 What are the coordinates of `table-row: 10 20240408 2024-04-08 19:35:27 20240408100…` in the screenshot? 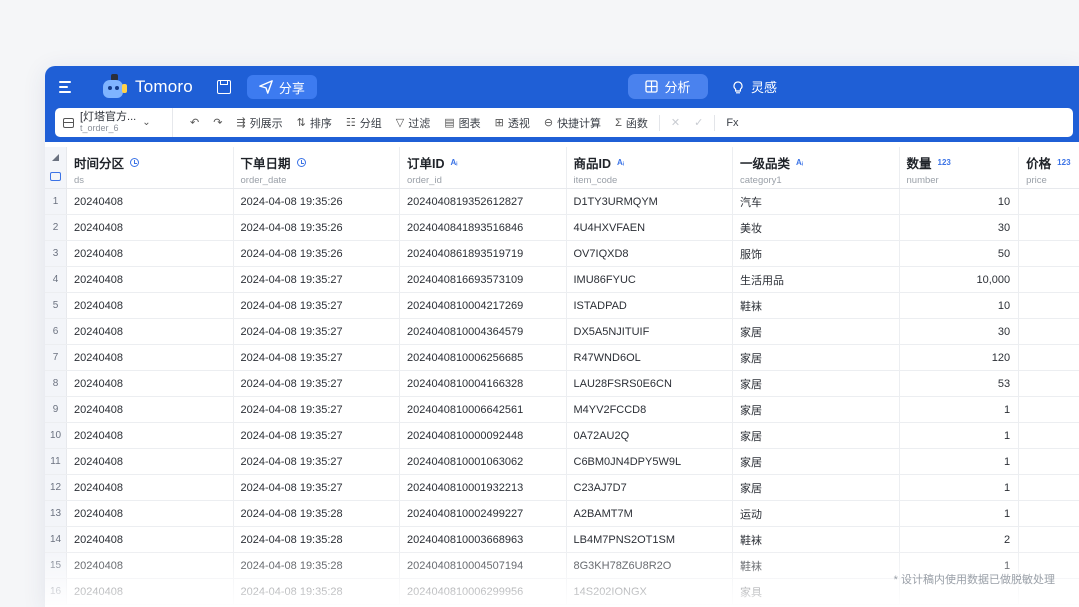 It's located at (562, 436).